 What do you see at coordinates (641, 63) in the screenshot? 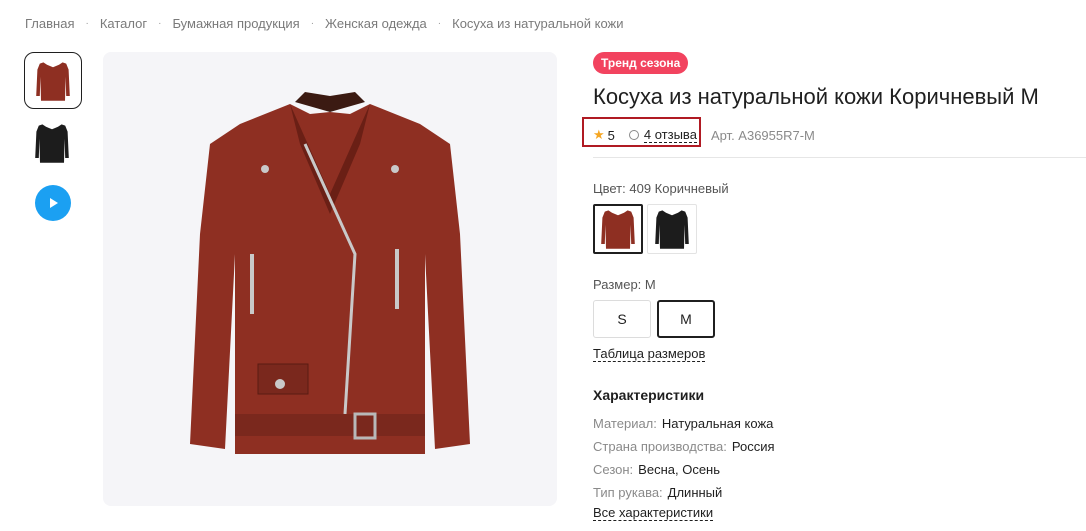
I see `trend-badge: Тренд сезона` at bounding box center [641, 63].